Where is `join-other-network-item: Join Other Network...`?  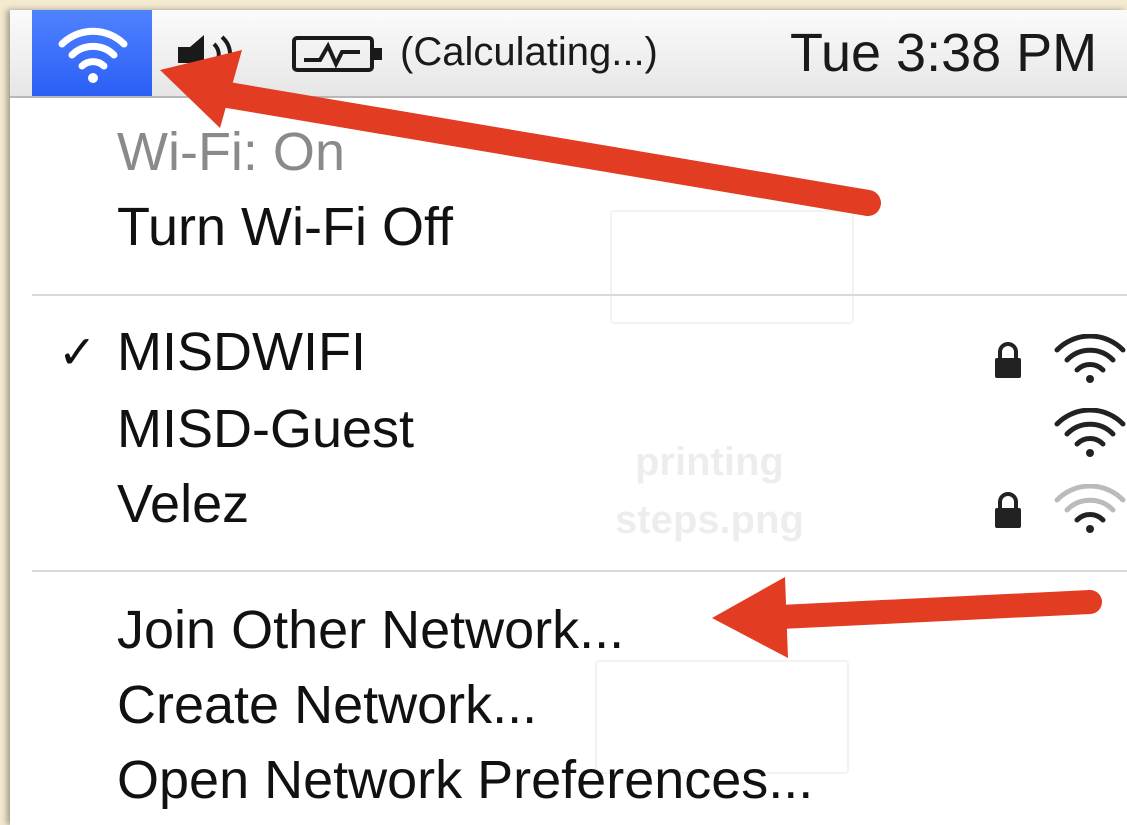
join-other-network-item: Join Other Network... is located at coordinates (370, 630).